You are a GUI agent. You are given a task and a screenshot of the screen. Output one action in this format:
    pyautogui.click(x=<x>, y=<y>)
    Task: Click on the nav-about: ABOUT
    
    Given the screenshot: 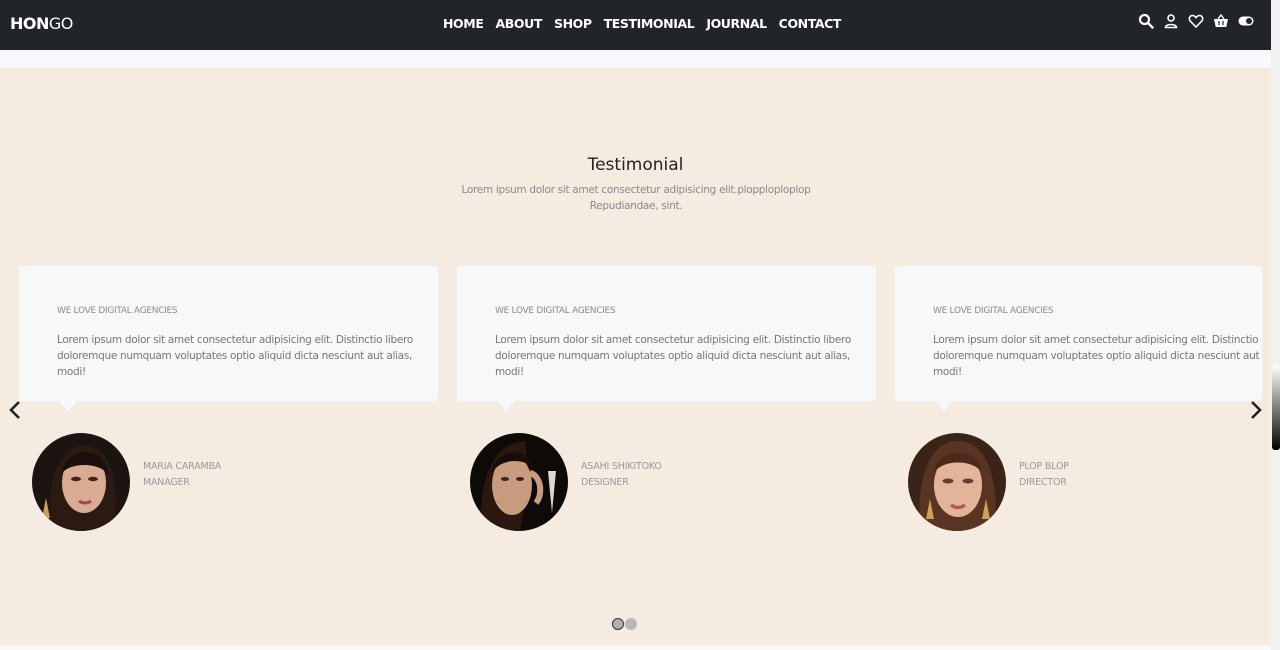 What is the action you would take?
    pyautogui.click(x=518, y=23)
    